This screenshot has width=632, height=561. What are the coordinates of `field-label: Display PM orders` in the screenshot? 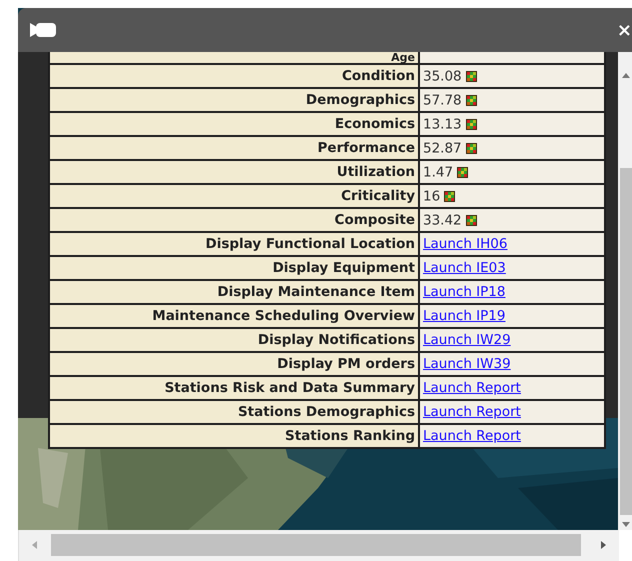 It's located at (234, 364).